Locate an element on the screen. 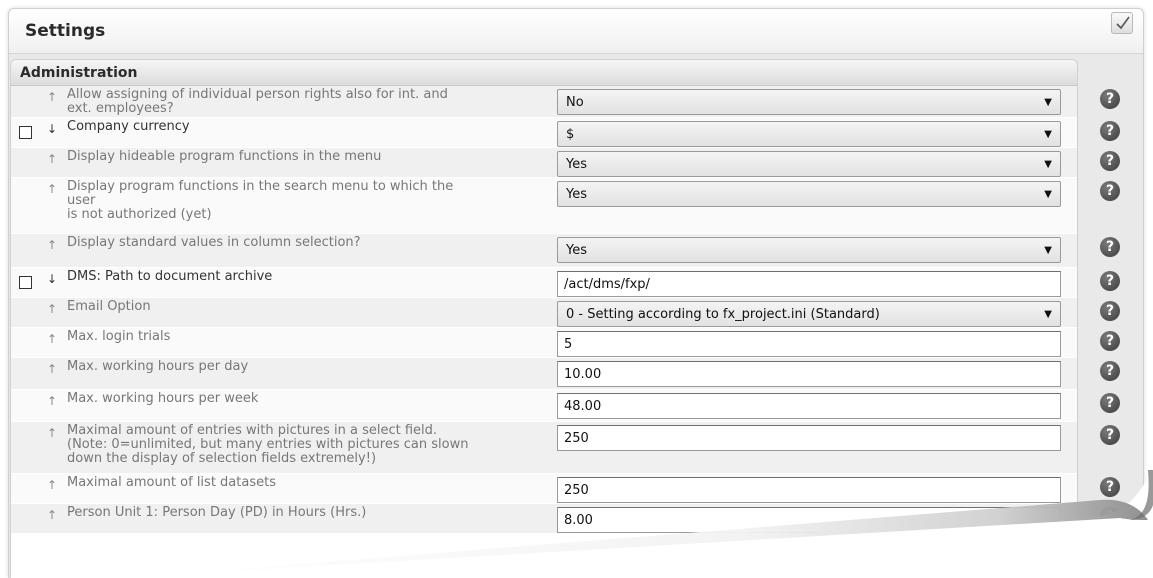 This screenshot has width=1153, height=578. setting-row: ↑ Max. working hours per day 10.00 is located at coordinates (544, 374).